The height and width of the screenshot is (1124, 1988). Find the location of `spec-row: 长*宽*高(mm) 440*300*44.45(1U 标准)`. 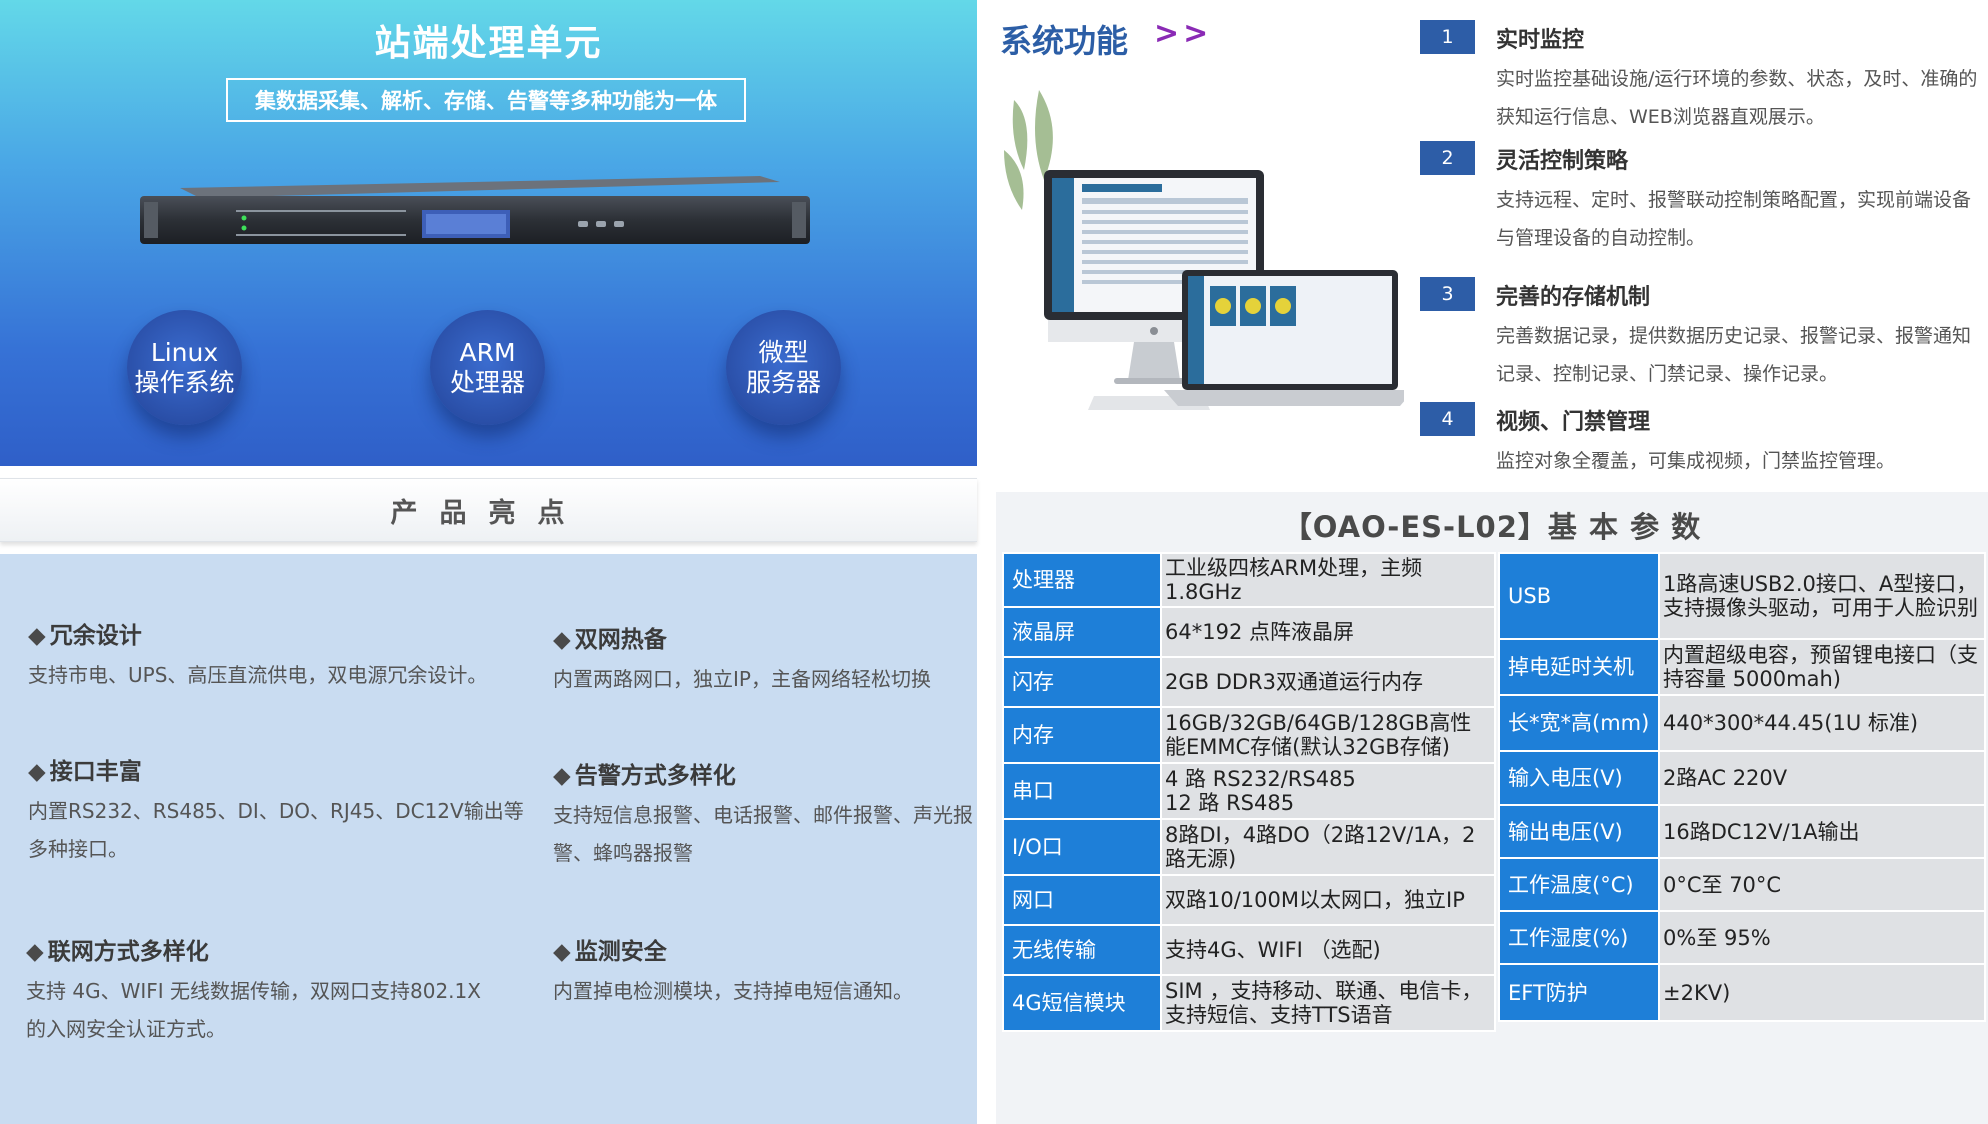

spec-row: 长*宽*高(mm) 440*300*44.45(1U 标准) is located at coordinates (1742, 723).